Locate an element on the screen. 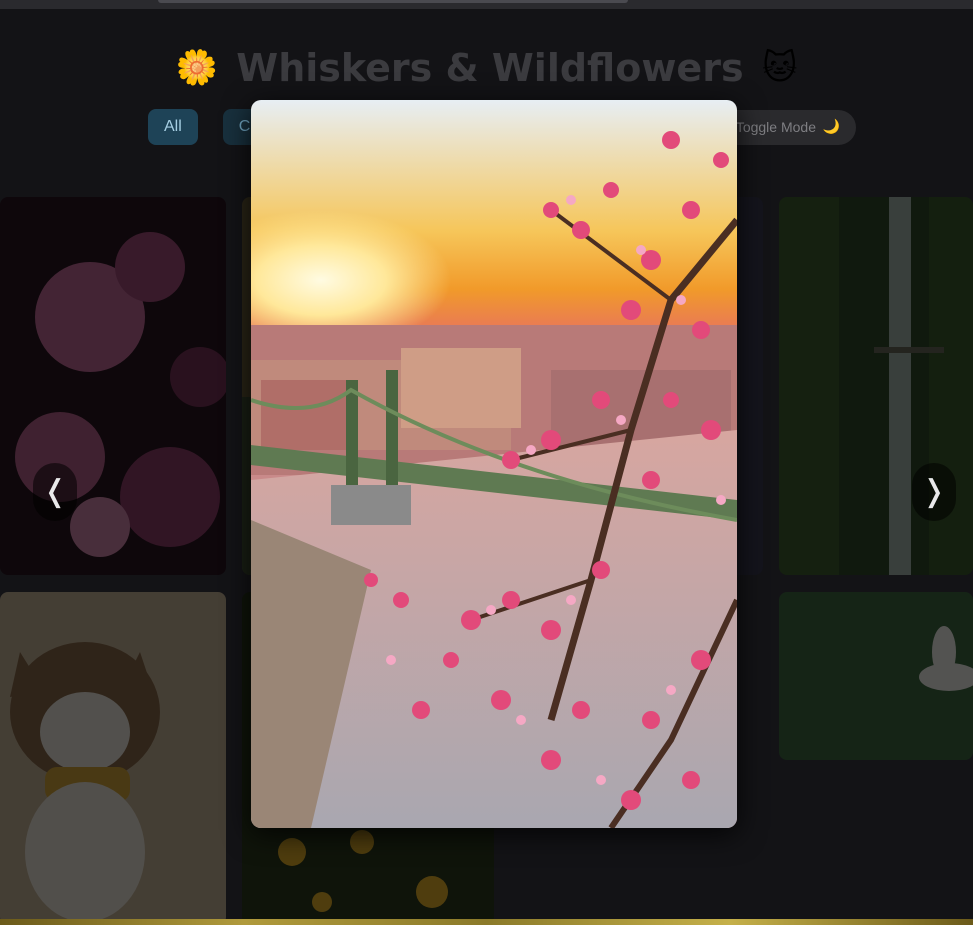 This screenshot has width=973, height=925. pink-flowers-image is located at coordinates (113, 386).